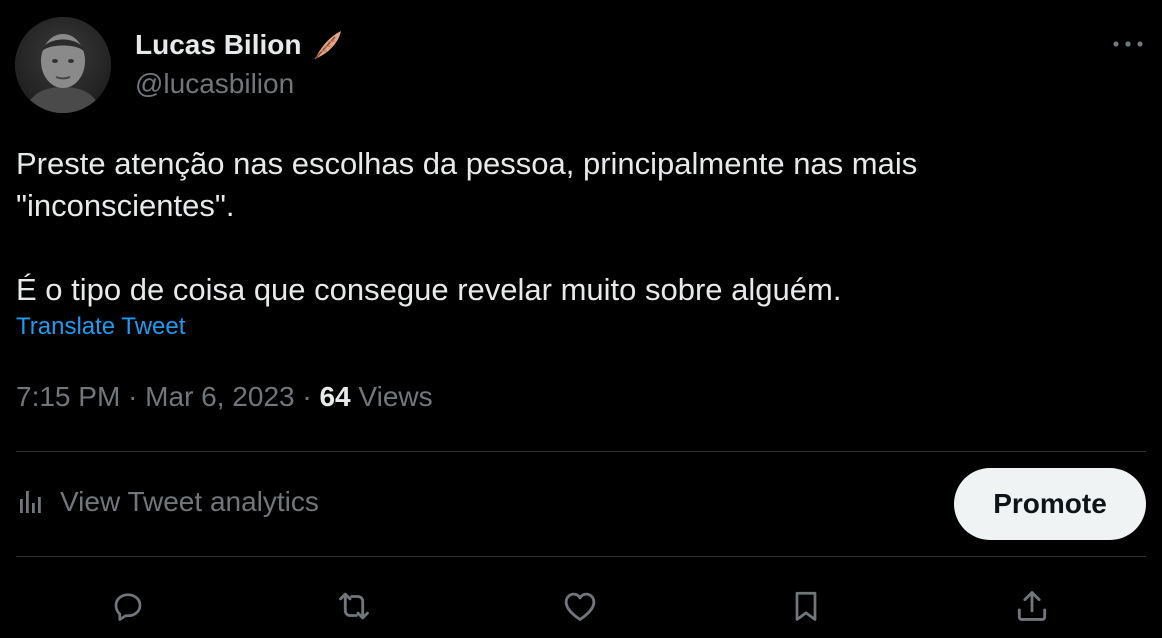  Describe the element at coordinates (189, 501) in the screenshot. I see `view-analytics-label: View Tweet analytics` at that location.